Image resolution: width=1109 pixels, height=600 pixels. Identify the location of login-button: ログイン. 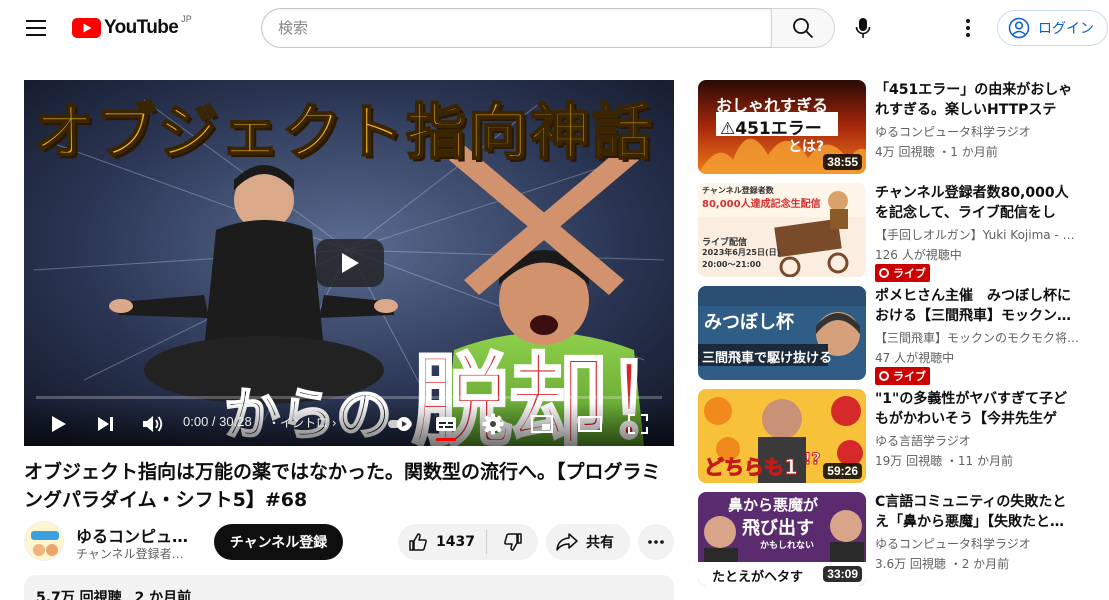
(1052, 28).